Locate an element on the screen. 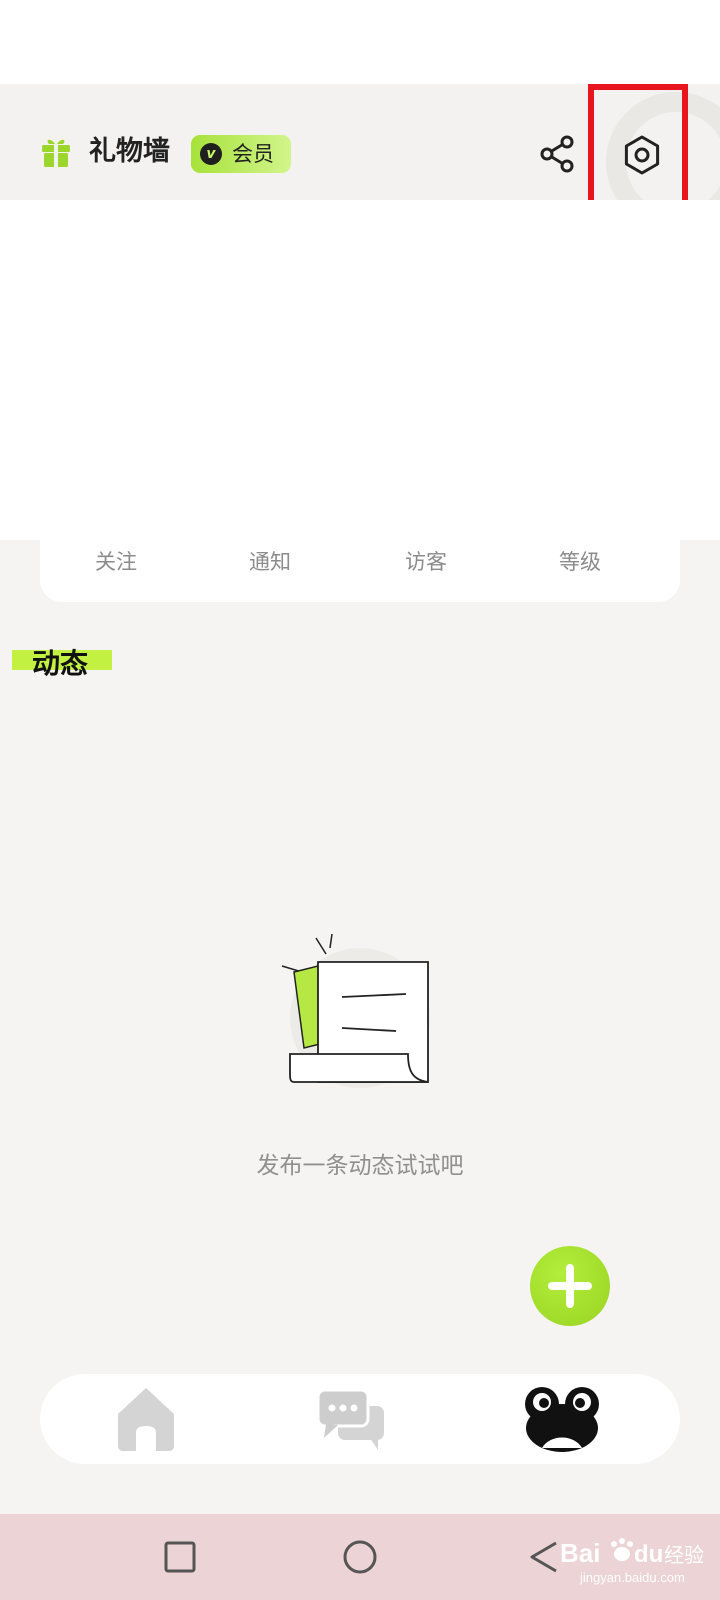  home-circle-icon is located at coordinates (360, 1557).